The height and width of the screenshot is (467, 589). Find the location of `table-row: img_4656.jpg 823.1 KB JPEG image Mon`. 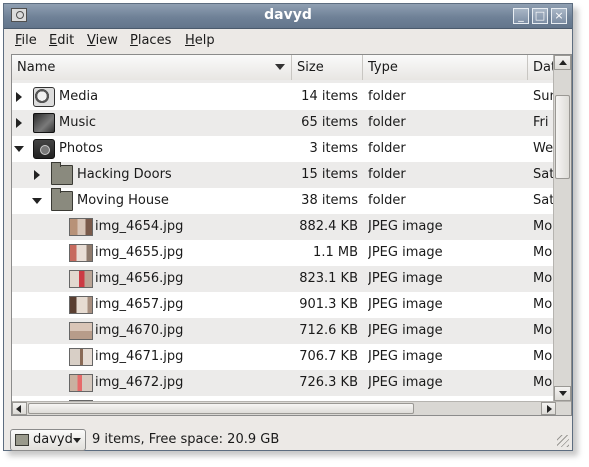

table-row: img_4656.jpg 823.1 KB JPEG image Mon is located at coordinates (282, 279).